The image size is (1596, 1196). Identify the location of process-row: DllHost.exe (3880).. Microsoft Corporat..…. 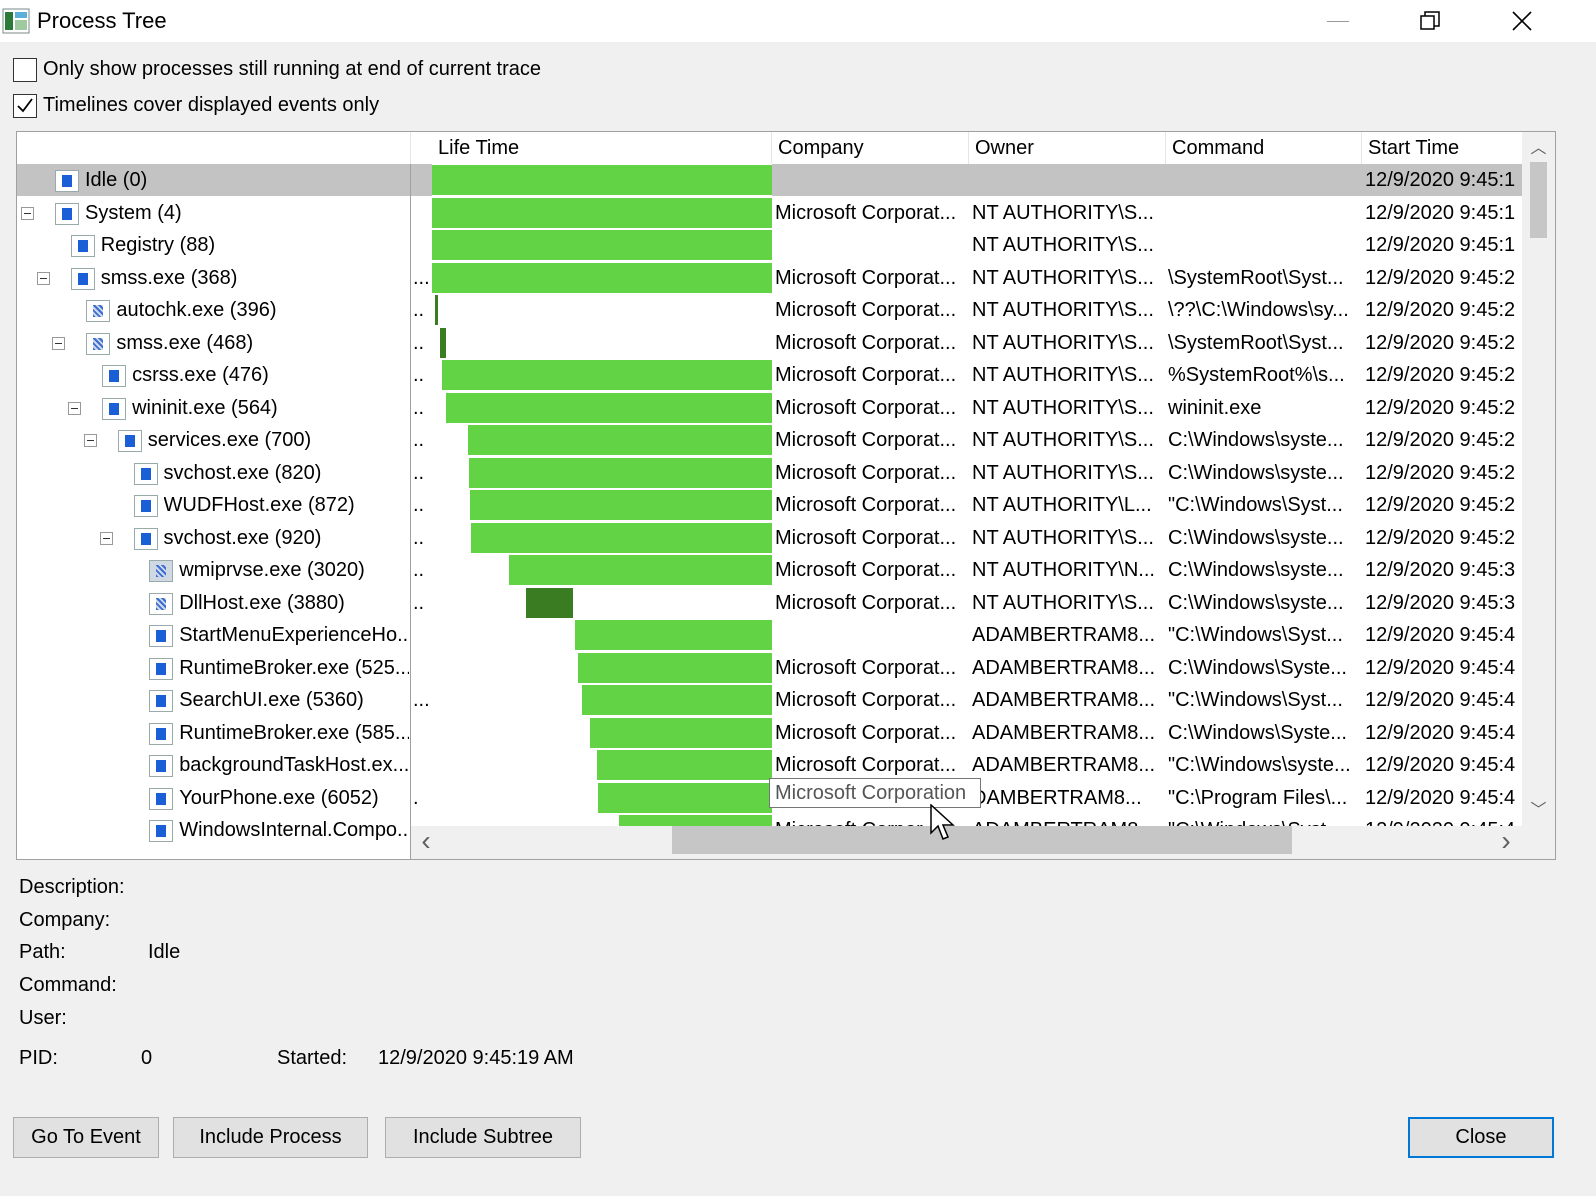
(770, 603).